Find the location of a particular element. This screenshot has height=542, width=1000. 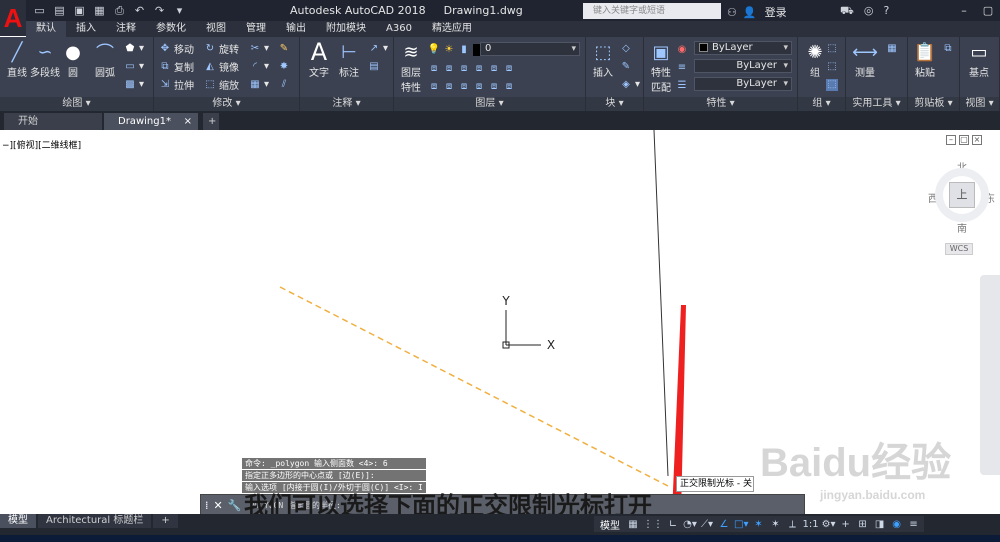

workspace-icon: ▾ is located at coordinates (179, 10).